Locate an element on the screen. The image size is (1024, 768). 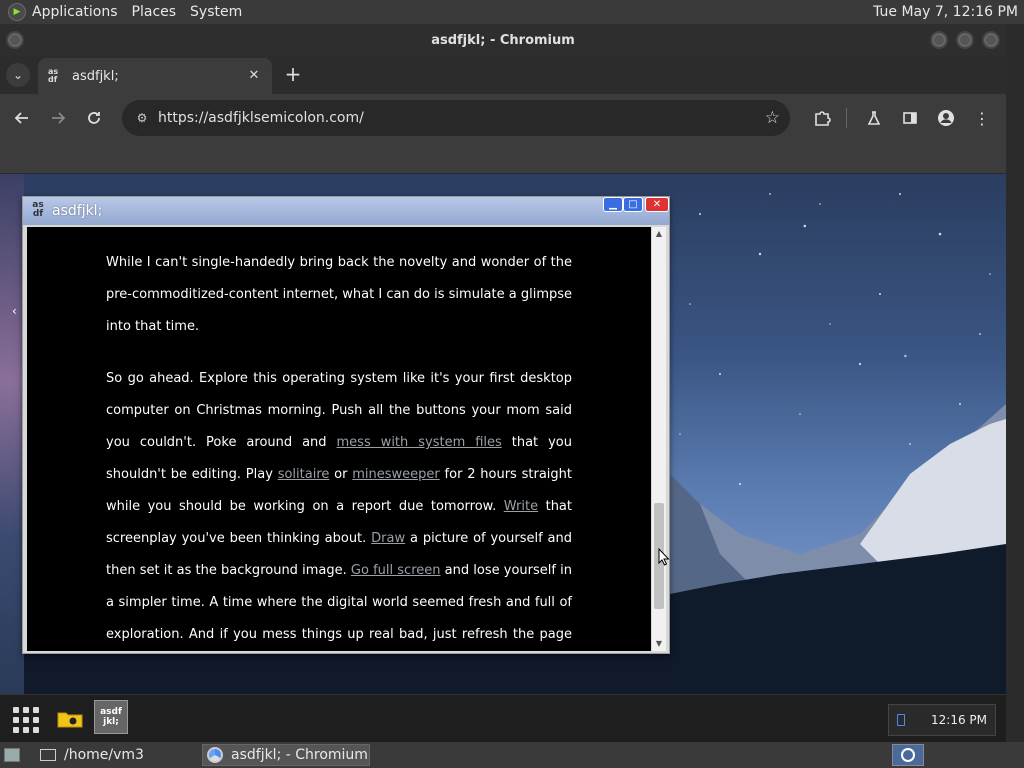
tab-title: asdfjkl; is located at coordinates (95, 76).